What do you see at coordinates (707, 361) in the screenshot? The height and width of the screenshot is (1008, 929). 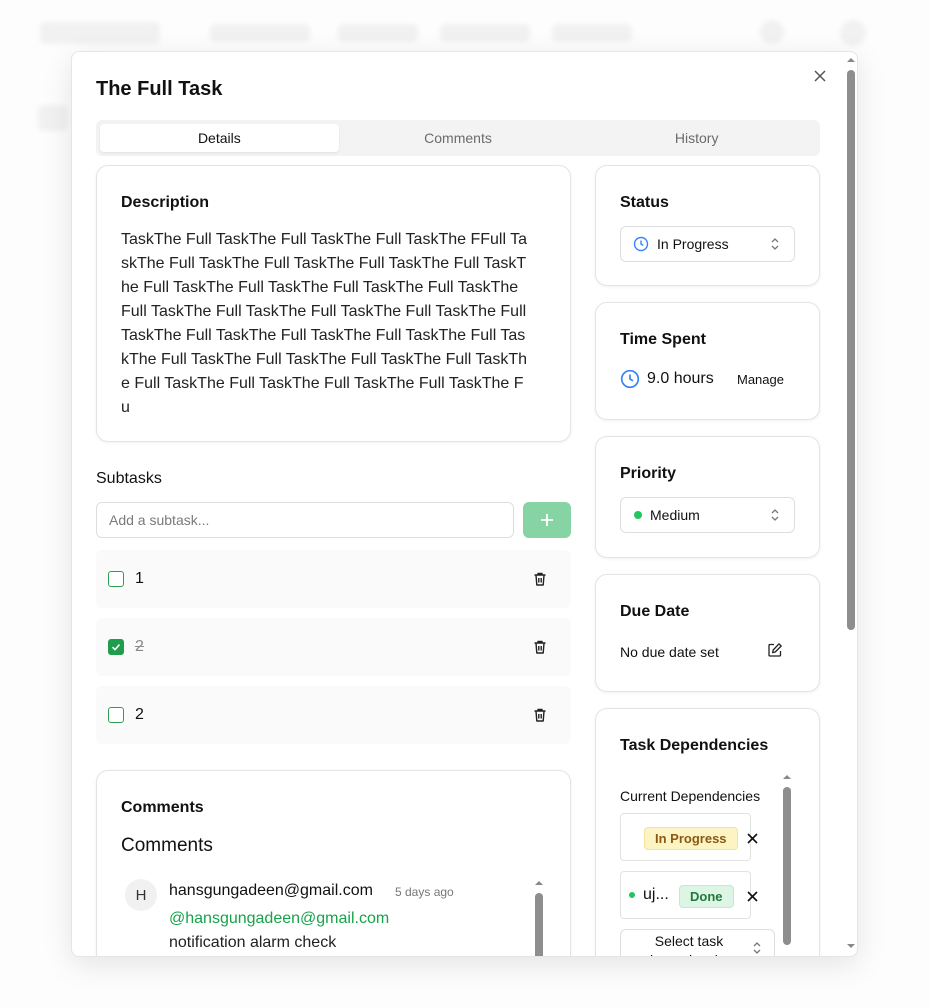 I see `time-spent-card: Time Spent 9.0 hours Manage` at bounding box center [707, 361].